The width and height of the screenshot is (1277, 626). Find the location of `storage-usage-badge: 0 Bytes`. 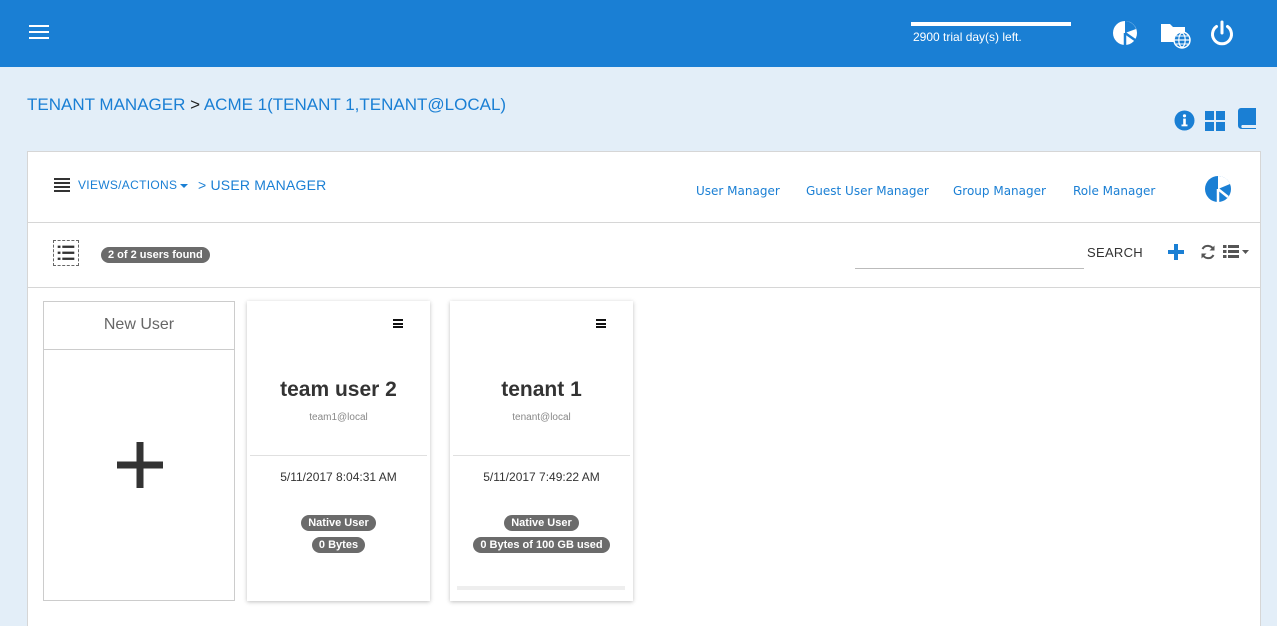

storage-usage-badge: 0 Bytes is located at coordinates (338, 545).